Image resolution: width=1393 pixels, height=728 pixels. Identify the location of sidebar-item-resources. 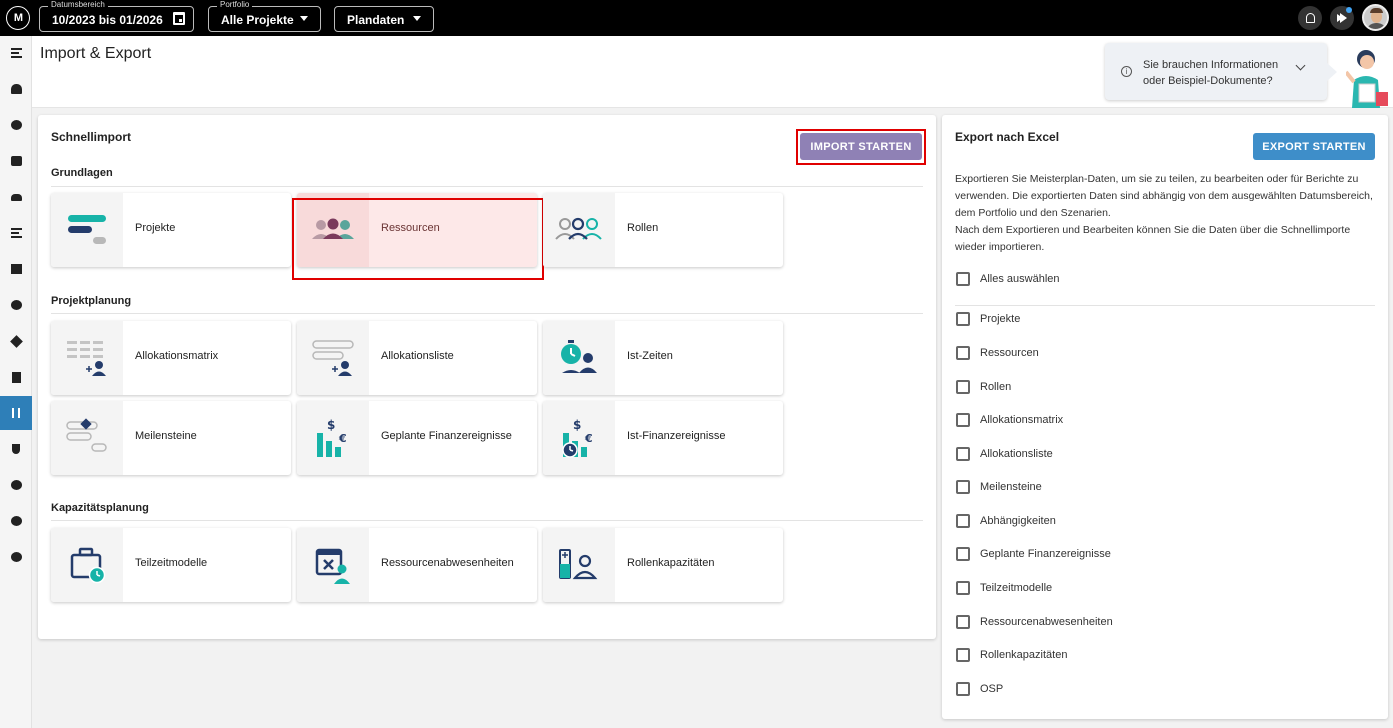
(16, 89).